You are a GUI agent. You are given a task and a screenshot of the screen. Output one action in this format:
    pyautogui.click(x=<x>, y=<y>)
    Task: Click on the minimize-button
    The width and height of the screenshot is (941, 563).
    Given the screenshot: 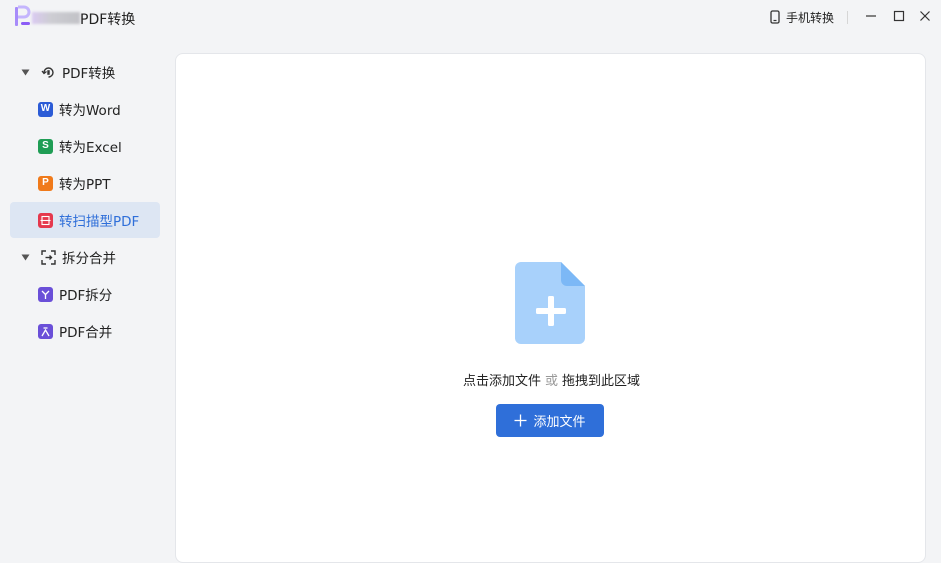 What is the action you would take?
    pyautogui.click(x=871, y=16)
    